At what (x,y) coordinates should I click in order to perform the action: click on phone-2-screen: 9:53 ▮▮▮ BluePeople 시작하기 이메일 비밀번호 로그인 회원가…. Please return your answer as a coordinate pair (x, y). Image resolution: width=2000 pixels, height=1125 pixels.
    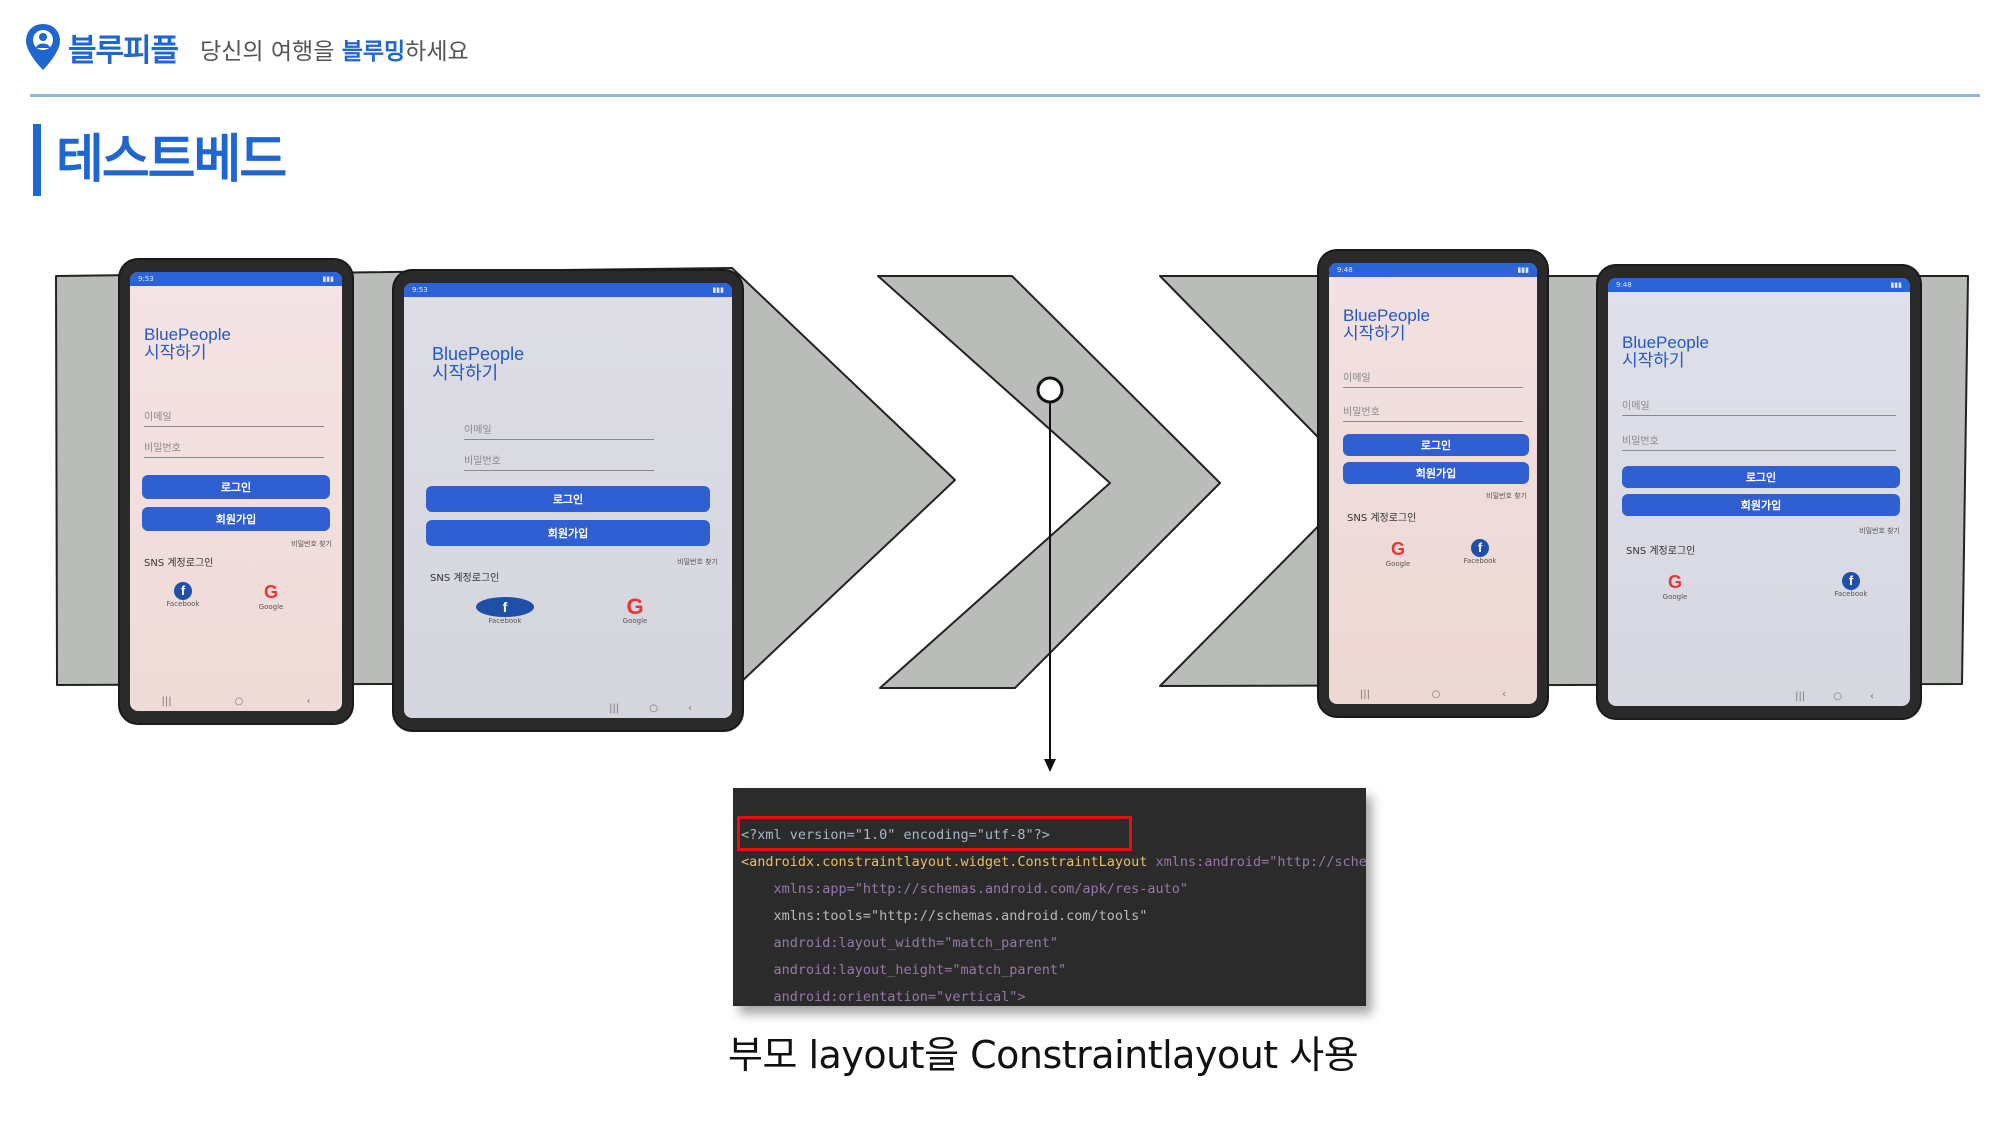
    Looking at the image, I should click on (568, 500).